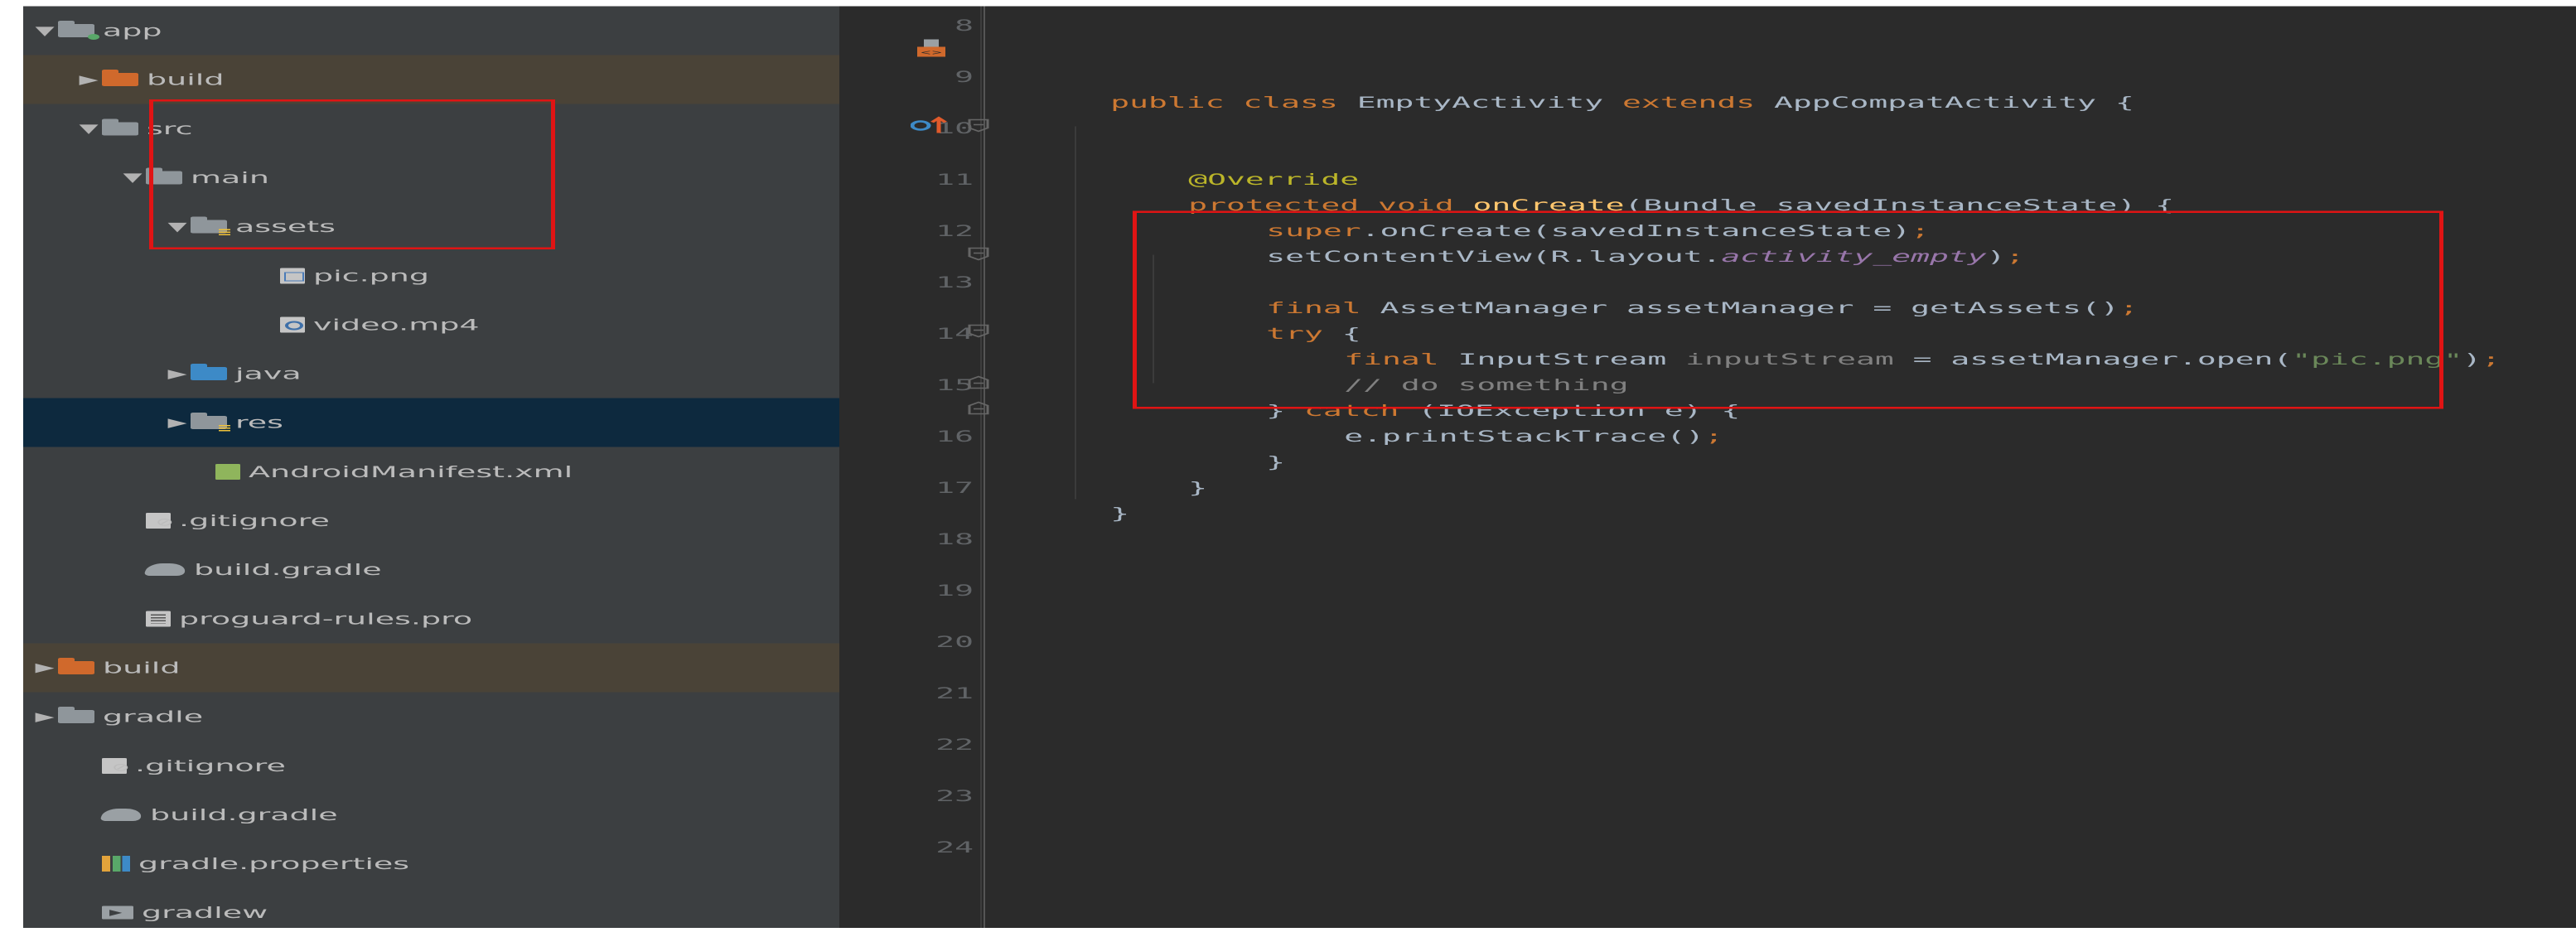 The image size is (2576, 937). I want to click on gutter-separator, so click(981, 467).